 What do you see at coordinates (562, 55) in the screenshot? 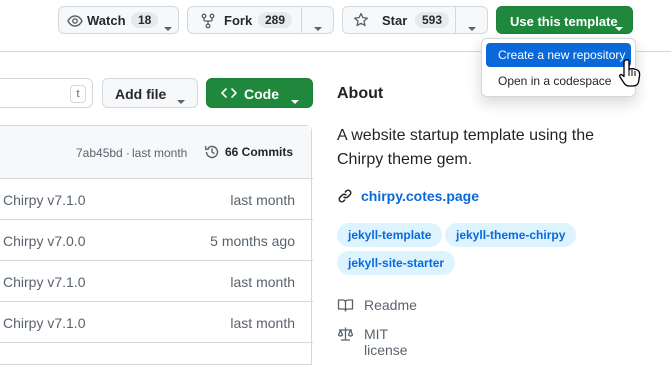
I see `menu-item-label: Create a new repository` at bounding box center [562, 55].